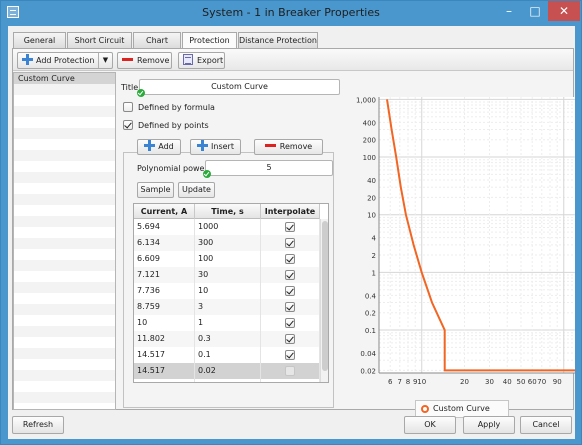 The width and height of the screenshot is (582, 445). I want to click on cell-current: 7.736, so click(164, 291).